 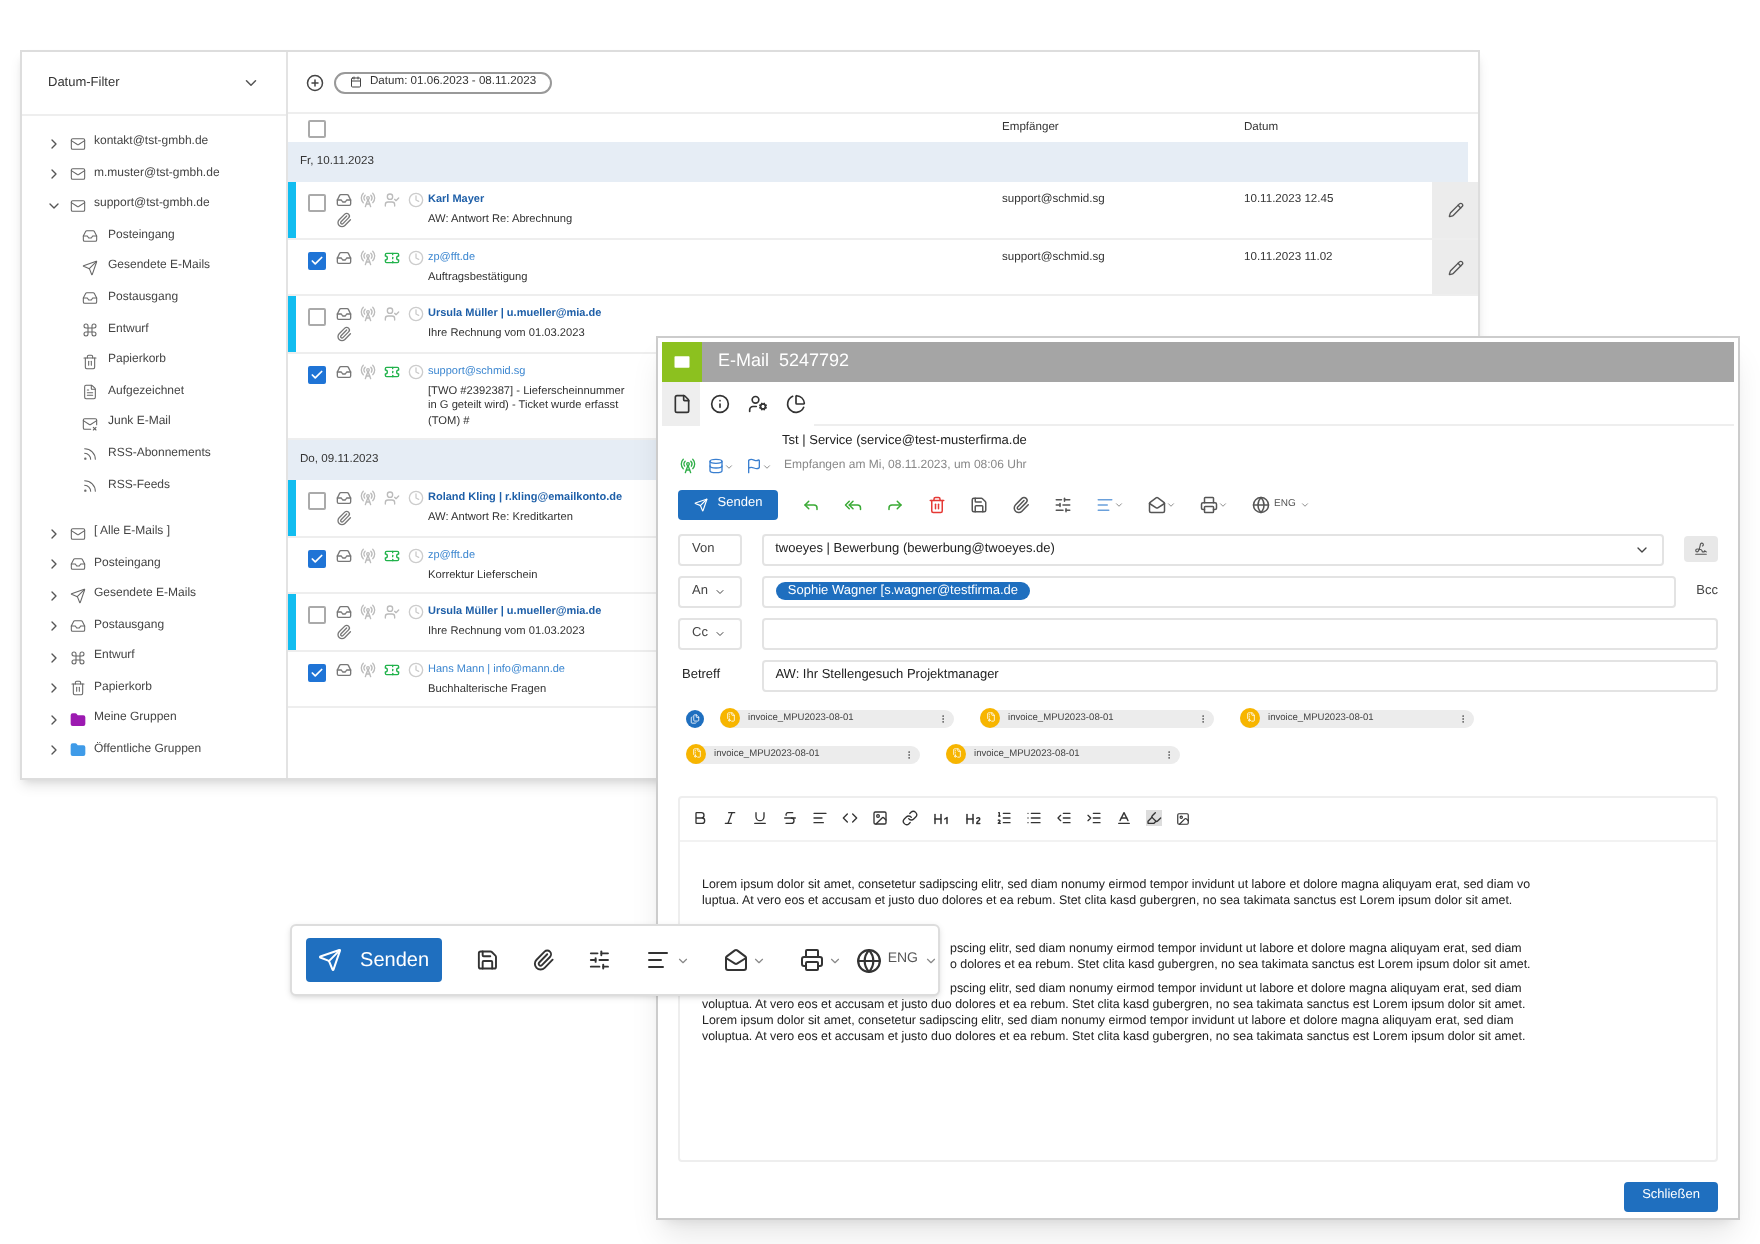 I want to click on heading-2-icon, so click(x=973, y=818).